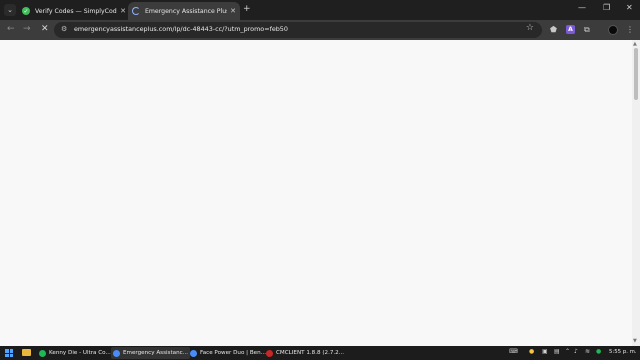 The image size is (640, 360). Describe the element at coordinates (27, 29) in the screenshot. I see `forward-button: →` at that location.